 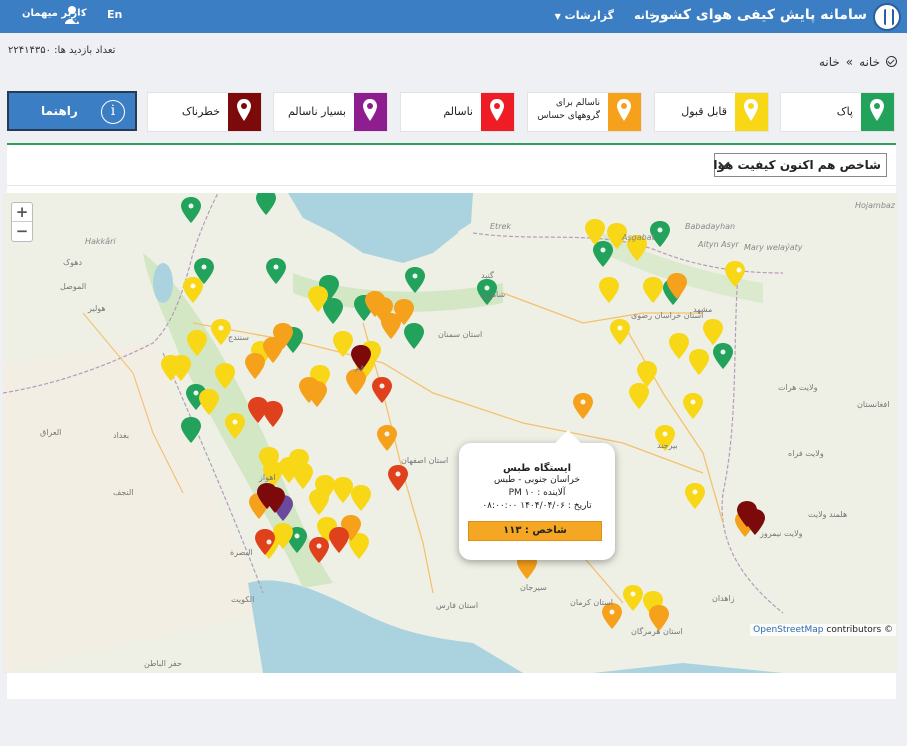 I want to click on map-label-fars: استان فارس, so click(x=457, y=605).